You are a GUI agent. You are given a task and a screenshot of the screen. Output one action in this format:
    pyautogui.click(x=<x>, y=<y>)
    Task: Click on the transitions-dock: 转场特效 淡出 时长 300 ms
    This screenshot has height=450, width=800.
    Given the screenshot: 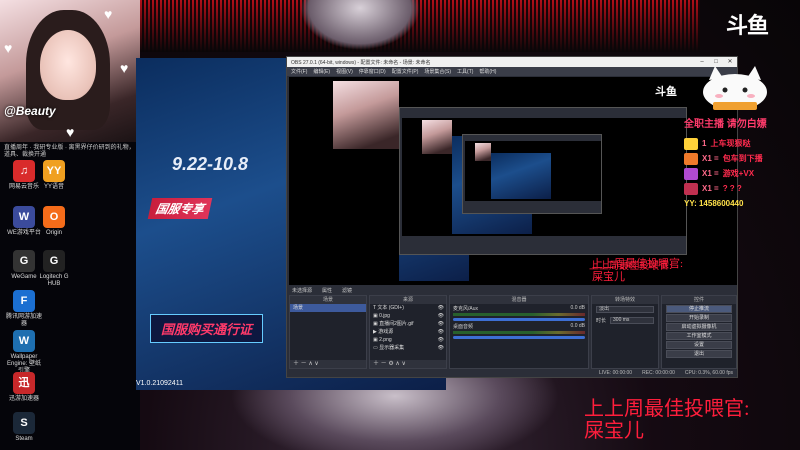 What is the action you would take?
    pyautogui.click(x=625, y=332)
    